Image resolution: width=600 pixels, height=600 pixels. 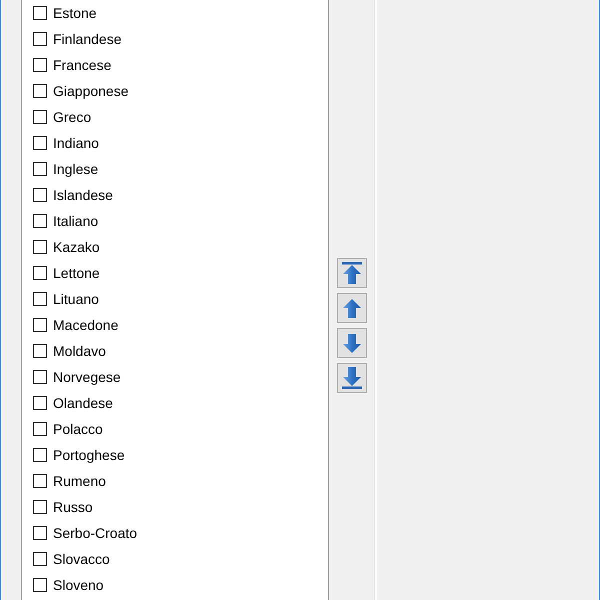 I want to click on language-label: Indiano, so click(x=76, y=143).